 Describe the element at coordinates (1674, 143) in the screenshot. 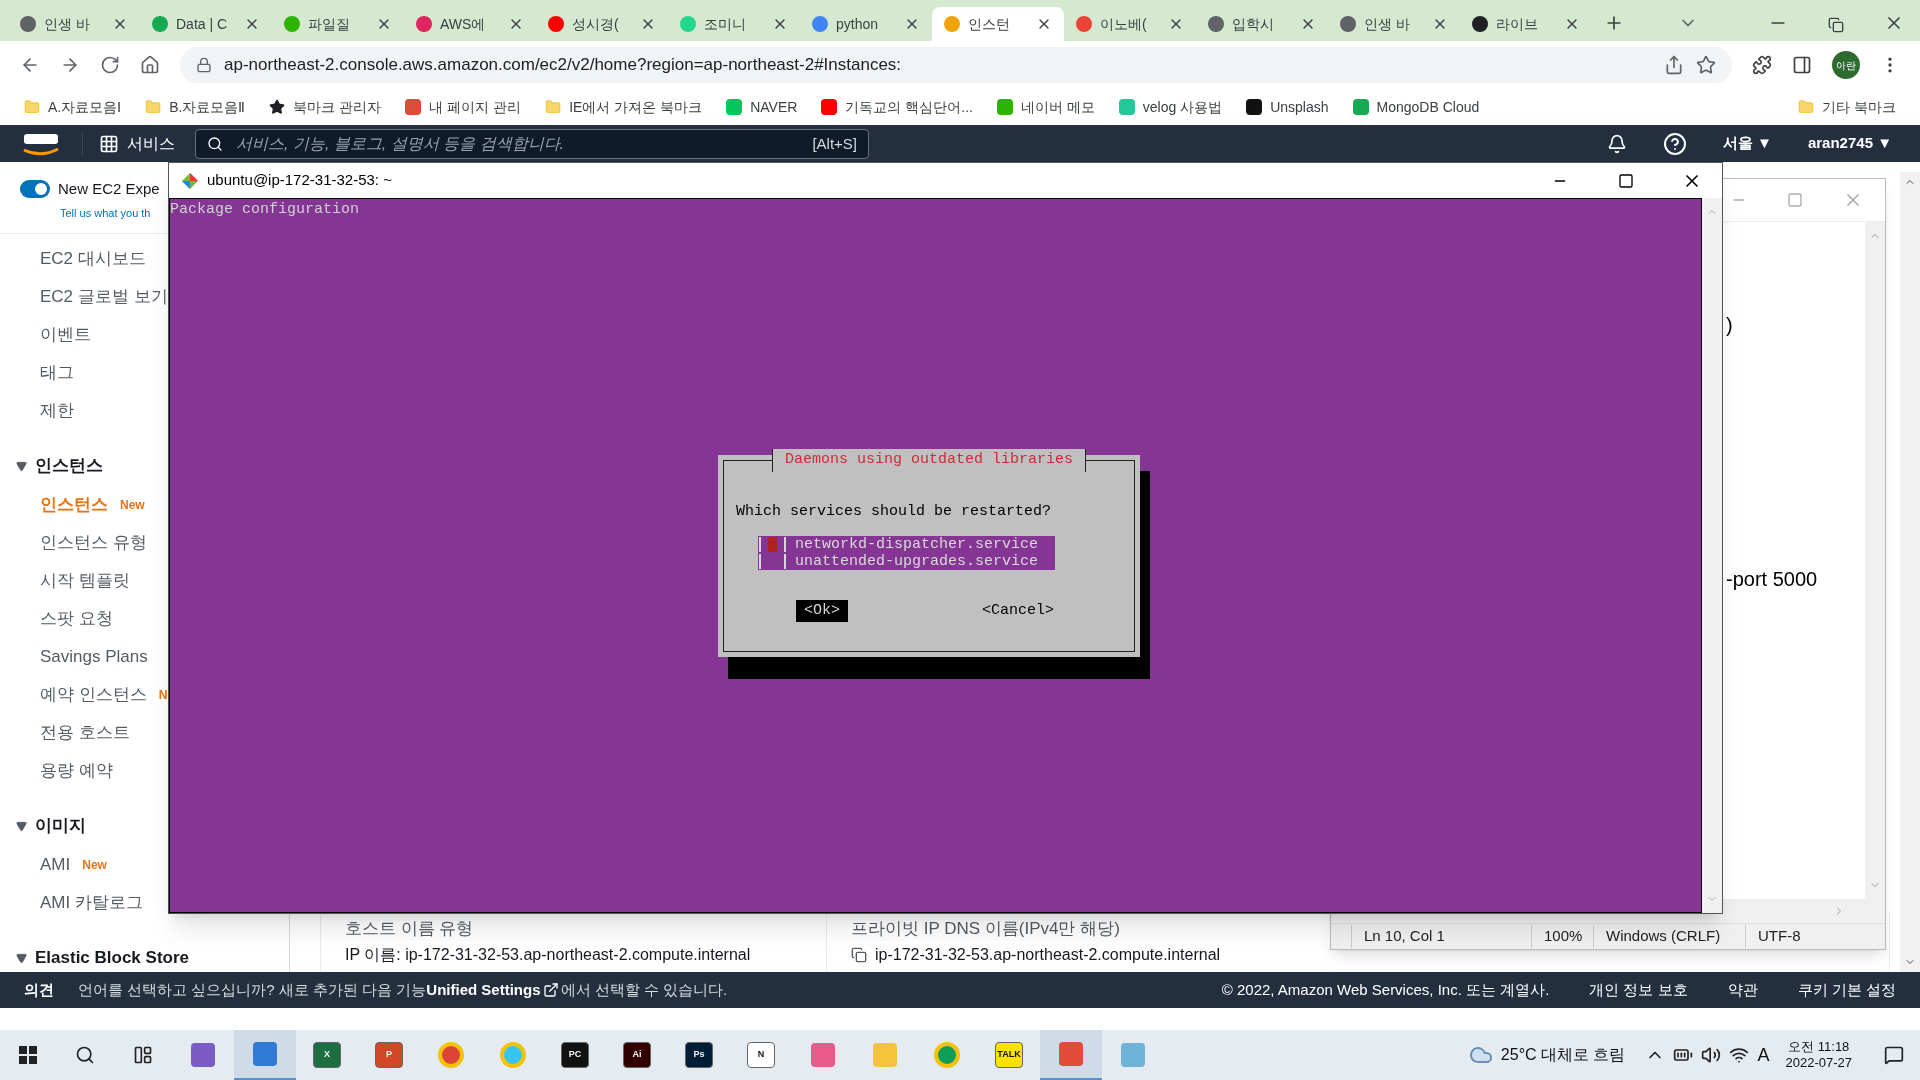

I see `help-icon` at that location.